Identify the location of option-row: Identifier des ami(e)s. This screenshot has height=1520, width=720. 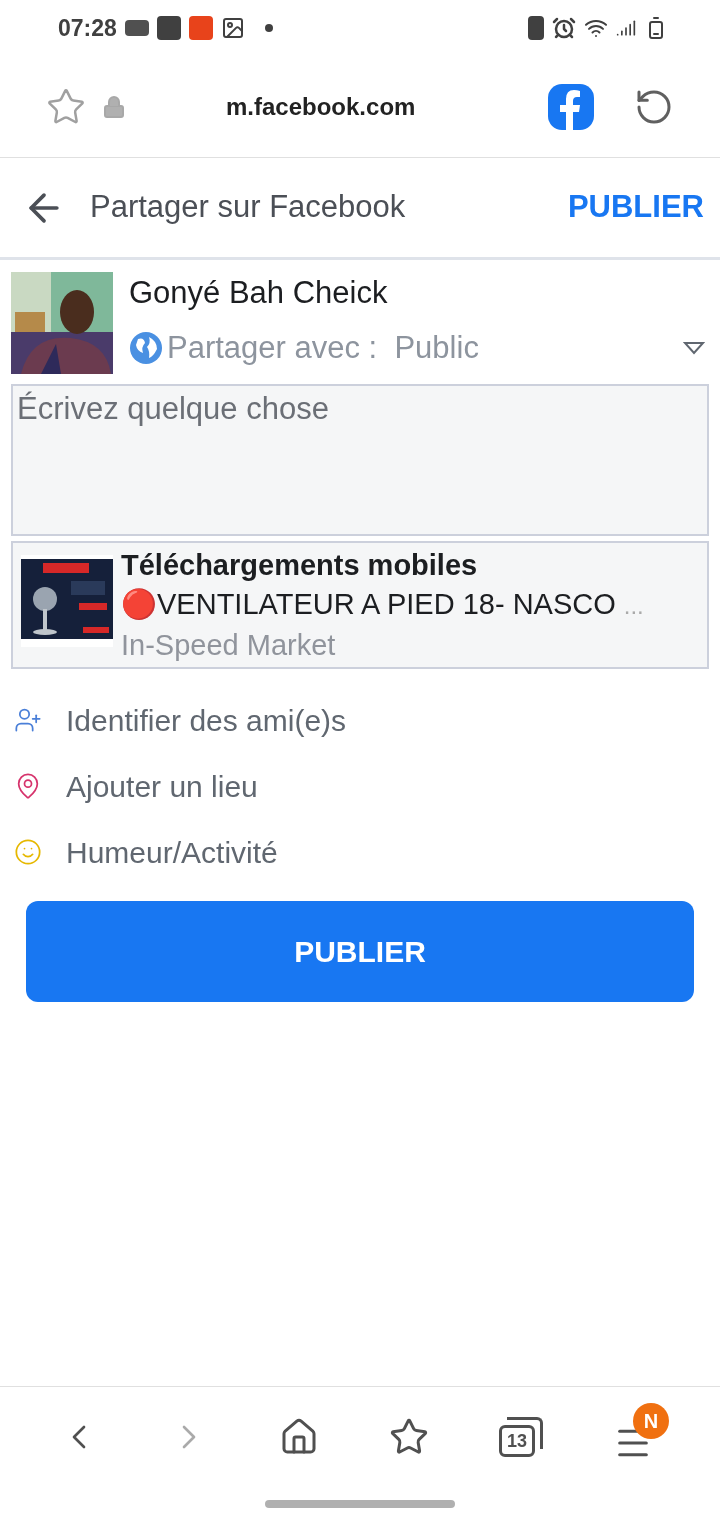
(360, 720).